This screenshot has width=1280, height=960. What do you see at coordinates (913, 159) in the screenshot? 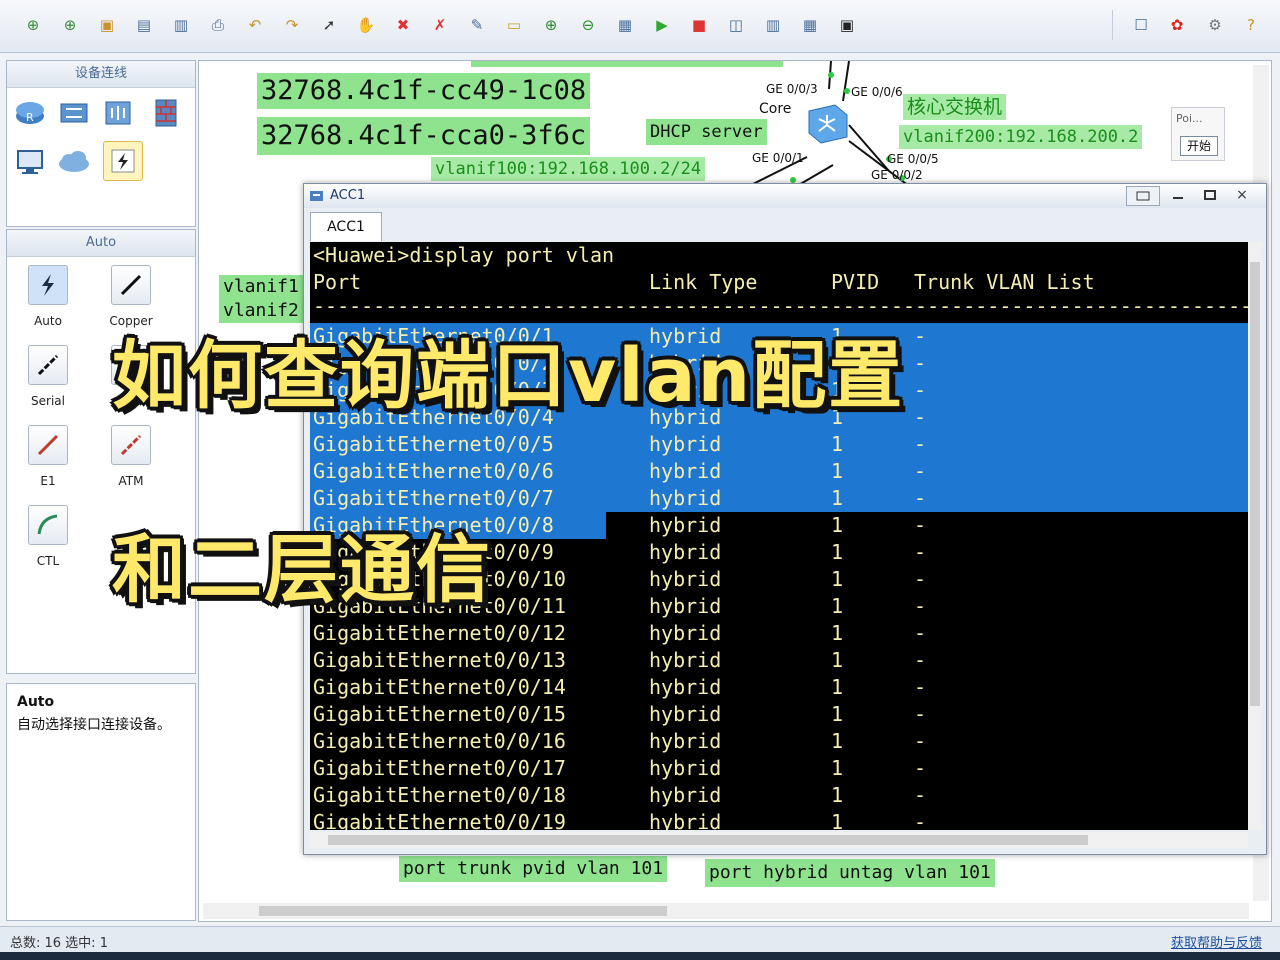
I see `port-label-ge005: GE 0/0/5` at bounding box center [913, 159].